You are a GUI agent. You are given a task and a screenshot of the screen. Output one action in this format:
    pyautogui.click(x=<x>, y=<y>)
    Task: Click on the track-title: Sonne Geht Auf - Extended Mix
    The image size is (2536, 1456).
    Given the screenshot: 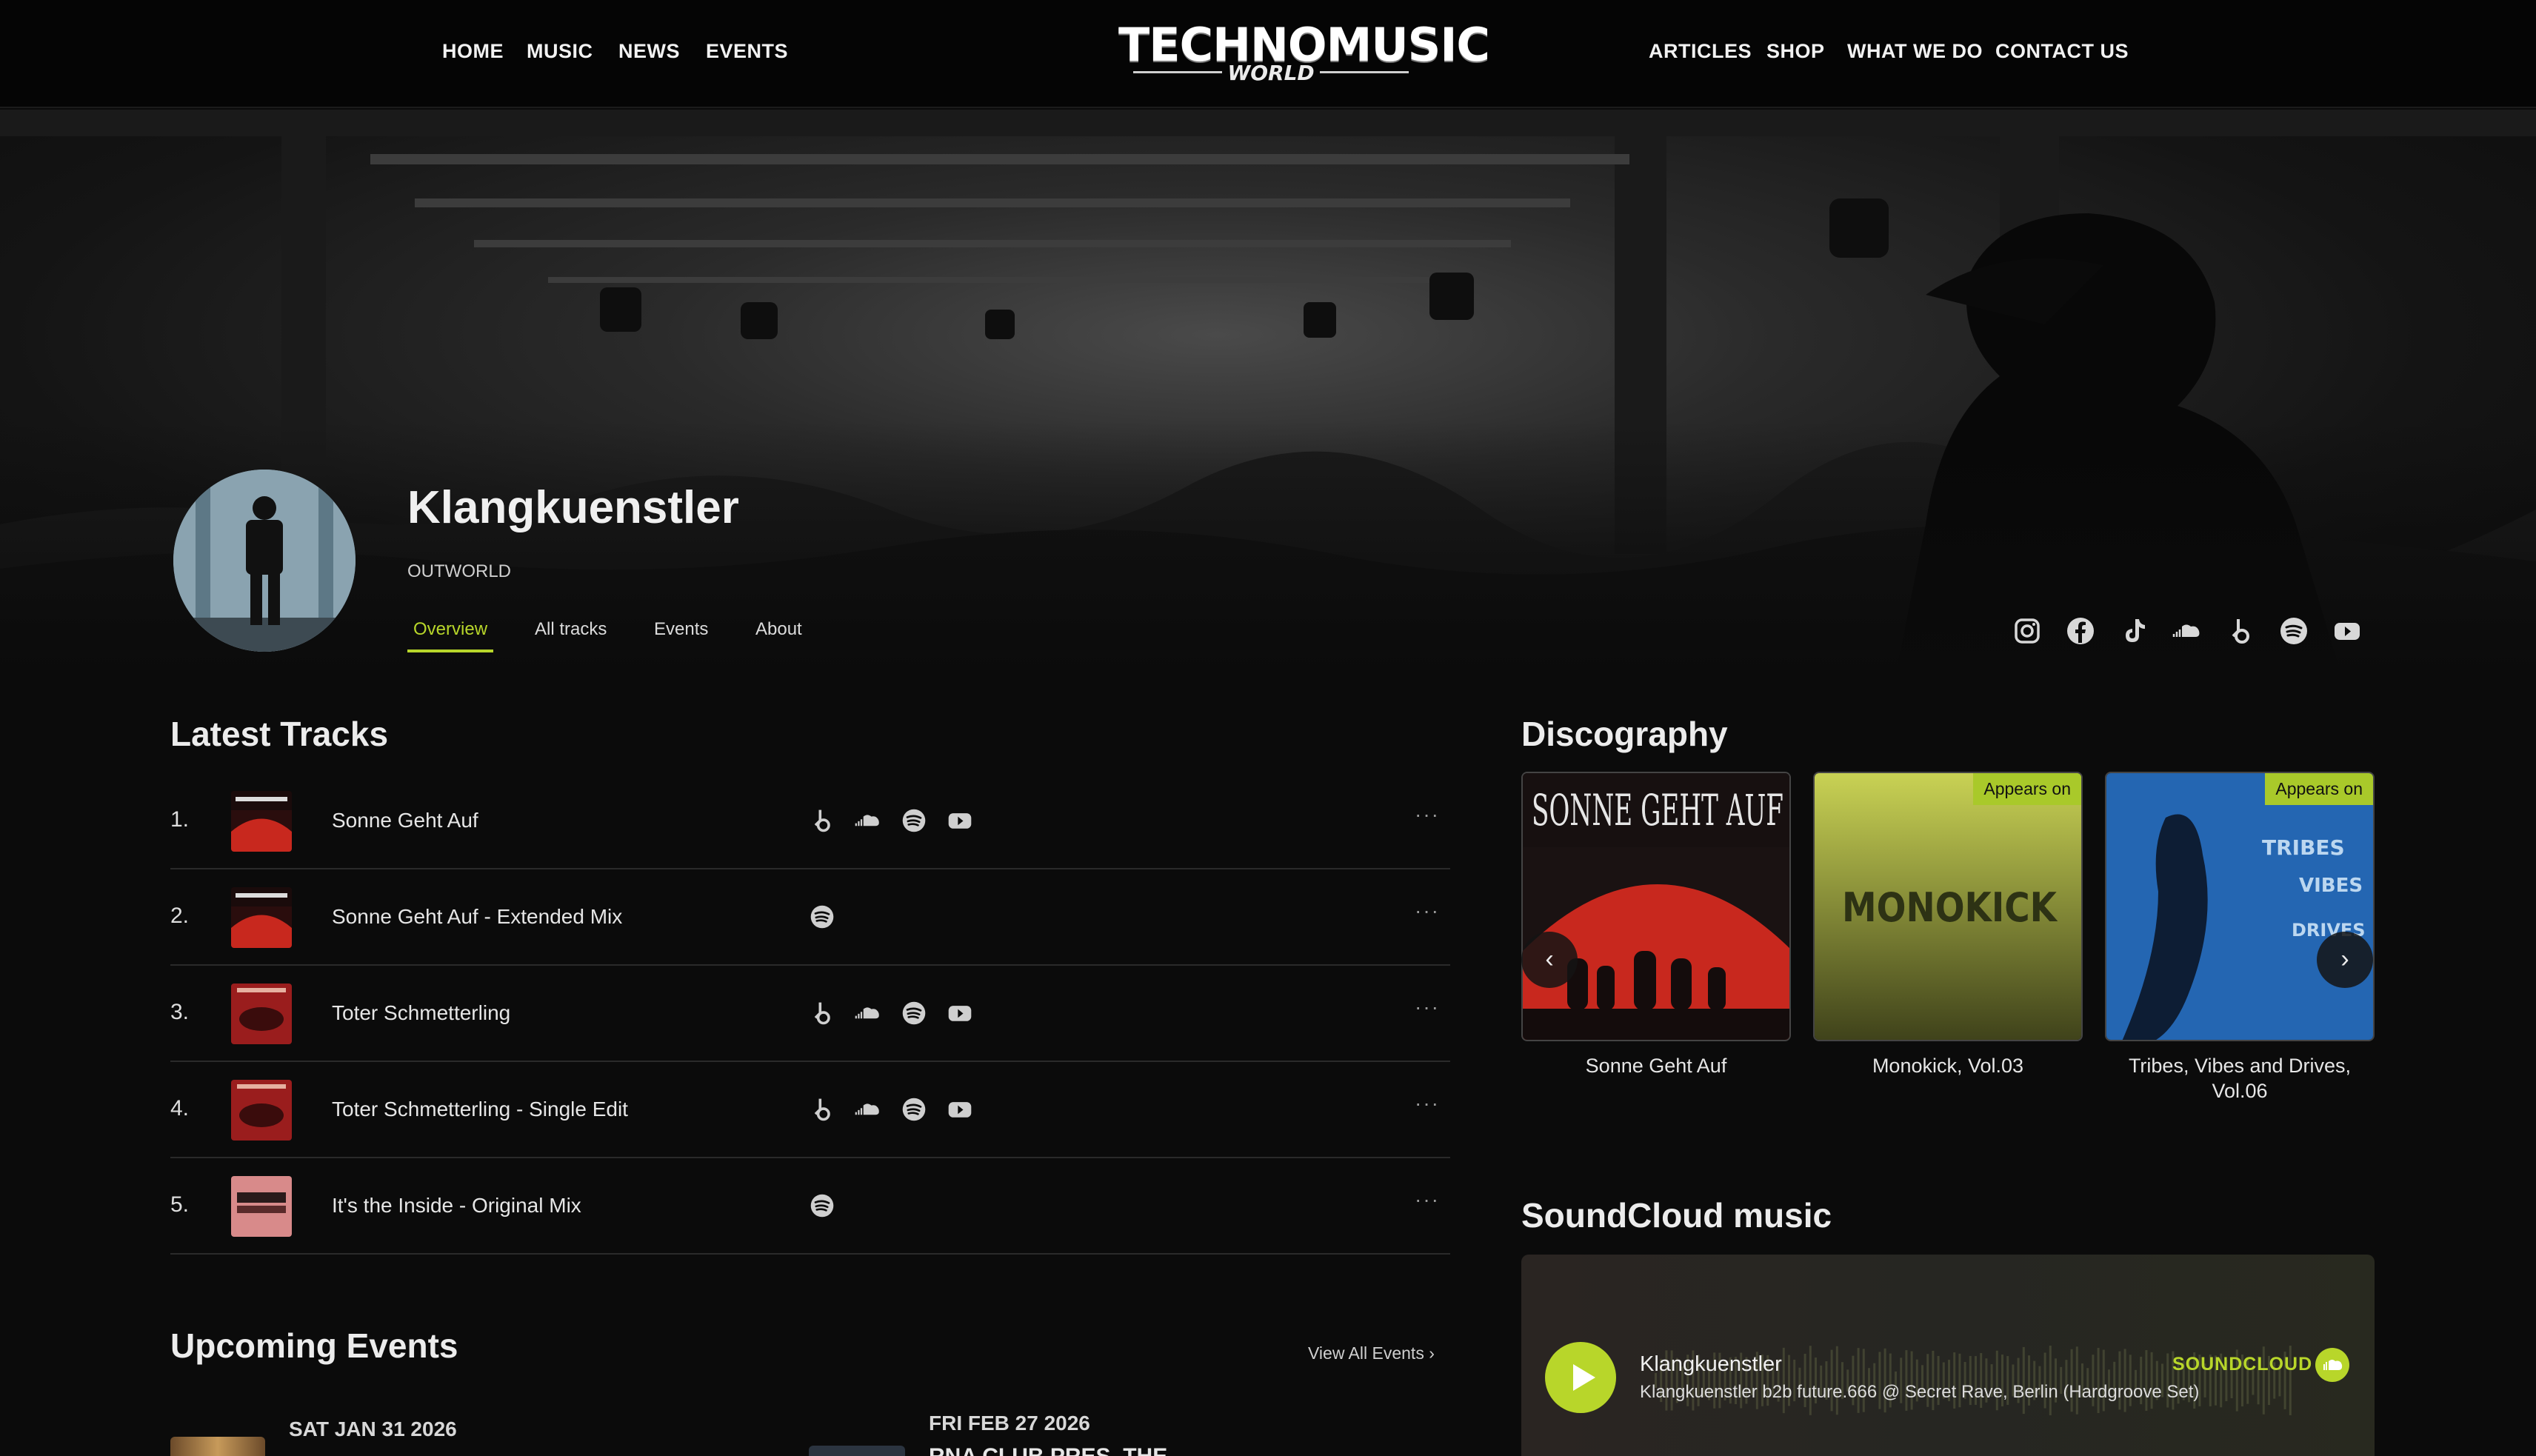 What is the action you would take?
    pyautogui.click(x=477, y=917)
    